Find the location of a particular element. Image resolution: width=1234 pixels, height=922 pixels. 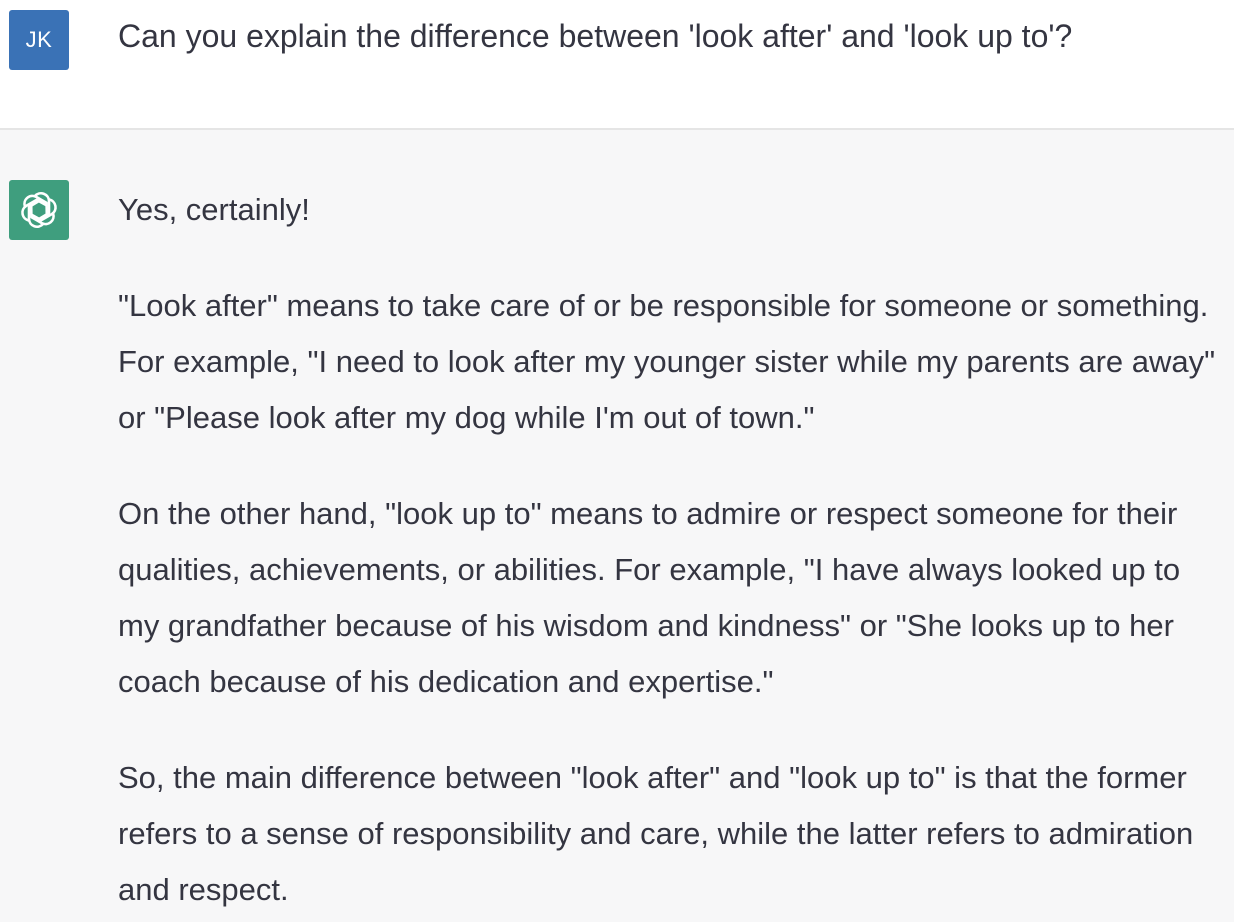

assistant-paragraph: Yes, certainly! is located at coordinates (214, 209).